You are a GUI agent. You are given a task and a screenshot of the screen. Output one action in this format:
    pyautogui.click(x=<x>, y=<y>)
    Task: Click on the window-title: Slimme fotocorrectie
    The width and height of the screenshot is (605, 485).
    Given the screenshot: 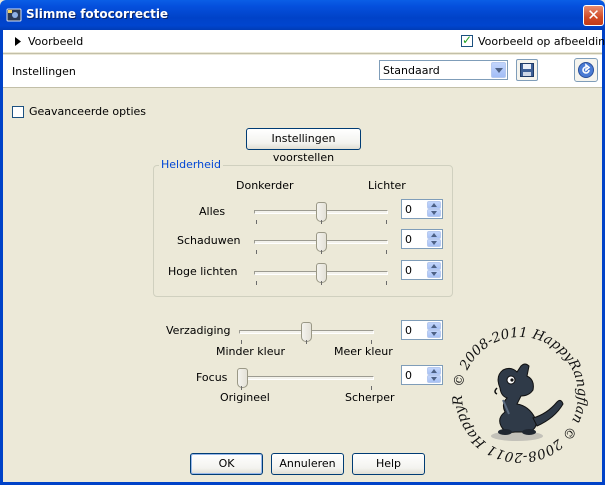 What is the action you would take?
    pyautogui.click(x=97, y=14)
    